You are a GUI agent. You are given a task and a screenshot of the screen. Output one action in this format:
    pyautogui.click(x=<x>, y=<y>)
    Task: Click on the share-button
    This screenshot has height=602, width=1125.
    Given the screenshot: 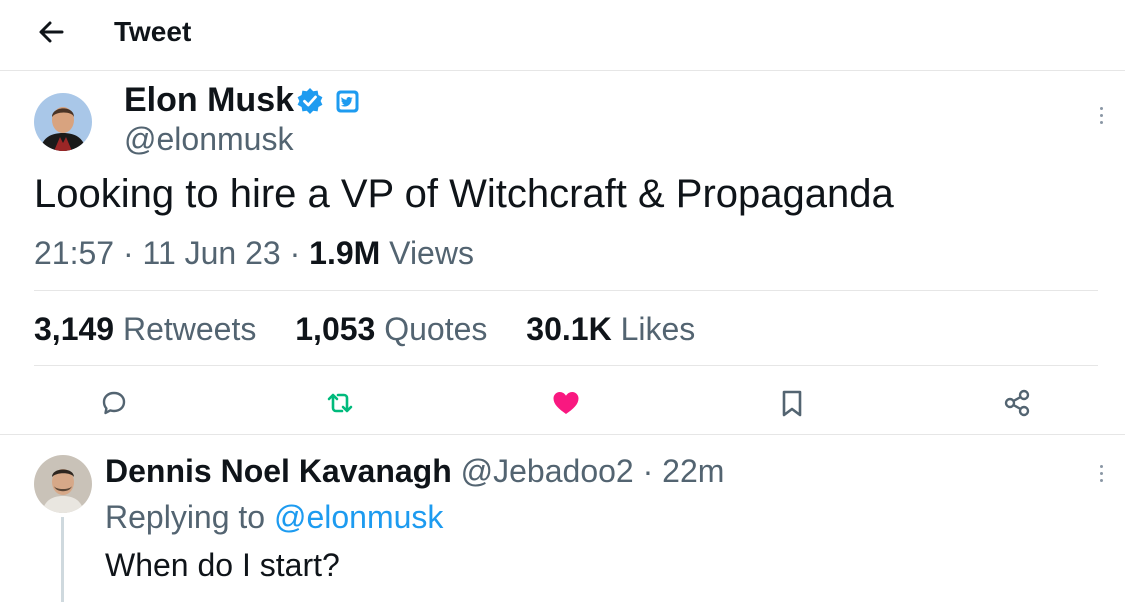 What is the action you would take?
    pyautogui.click(x=1017, y=403)
    